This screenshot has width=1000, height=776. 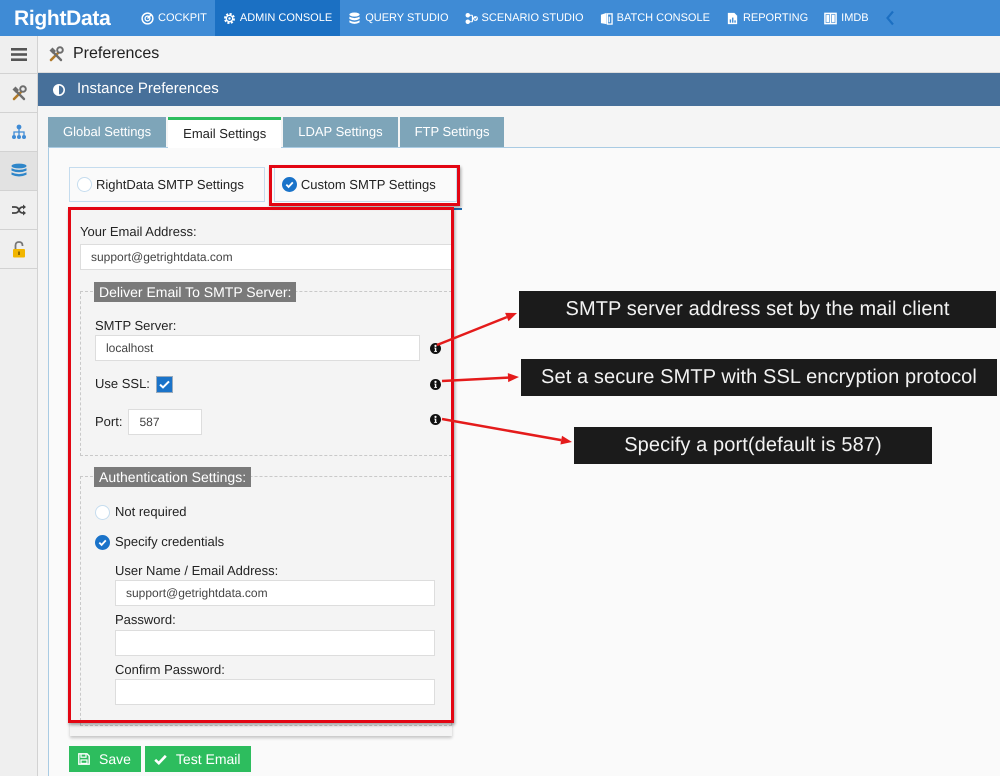 What do you see at coordinates (365, 184) in the screenshot?
I see `radio-option: Custom SMTP Settings` at bounding box center [365, 184].